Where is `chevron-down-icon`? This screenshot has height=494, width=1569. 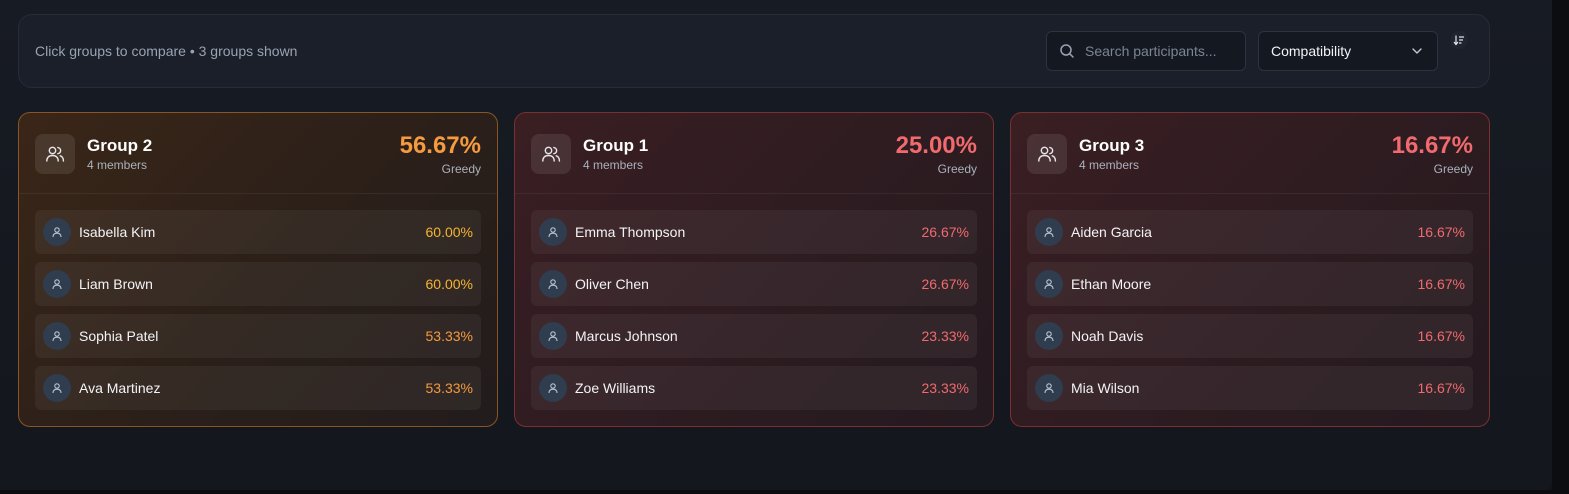 chevron-down-icon is located at coordinates (1417, 51).